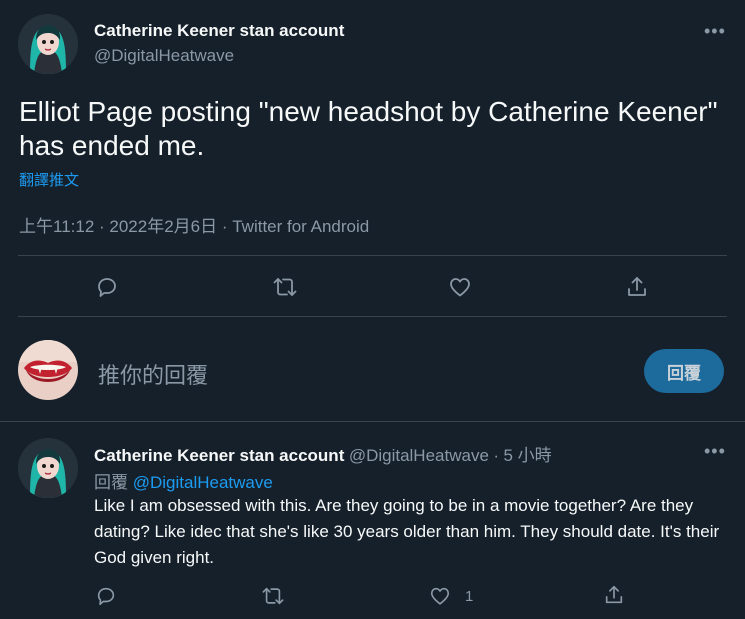  What do you see at coordinates (164, 56) in the screenshot?
I see `author-handle: @DigitalHeatwave` at bounding box center [164, 56].